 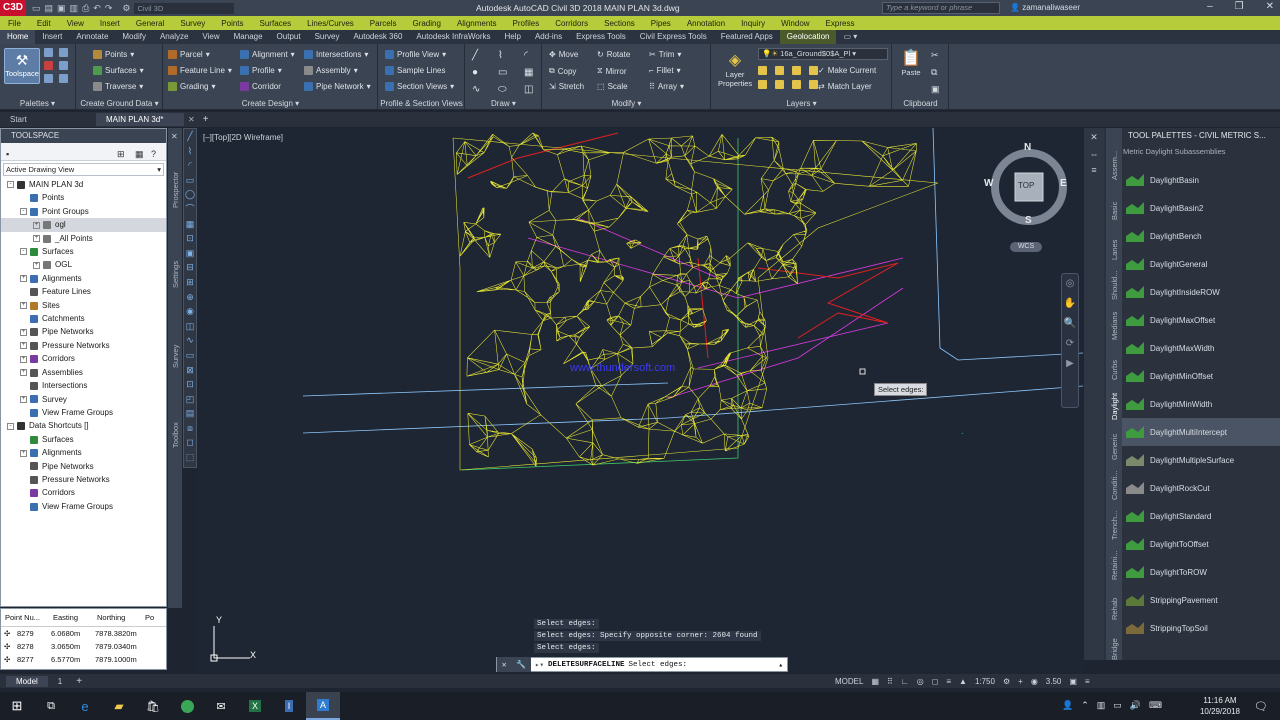 I want to click on layer-thaw-icon, so click(x=796, y=84).